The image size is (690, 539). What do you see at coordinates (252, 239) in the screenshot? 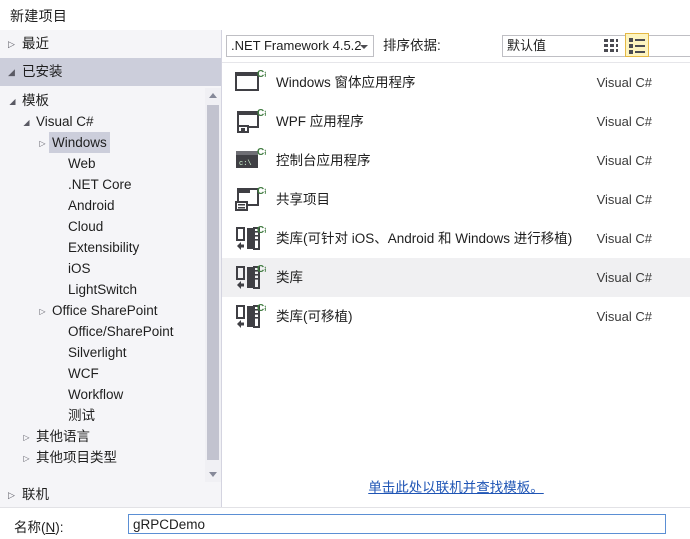
I see `portable-class-library-icon: C#` at bounding box center [252, 239].